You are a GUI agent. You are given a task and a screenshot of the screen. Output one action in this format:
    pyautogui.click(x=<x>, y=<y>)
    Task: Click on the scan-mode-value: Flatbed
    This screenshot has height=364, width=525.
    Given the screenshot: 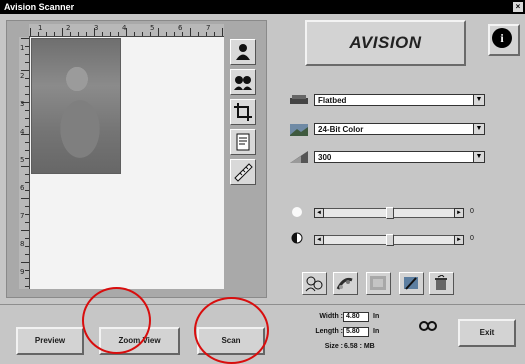 What is the action you would take?
    pyautogui.click(x=332, y=100)
    